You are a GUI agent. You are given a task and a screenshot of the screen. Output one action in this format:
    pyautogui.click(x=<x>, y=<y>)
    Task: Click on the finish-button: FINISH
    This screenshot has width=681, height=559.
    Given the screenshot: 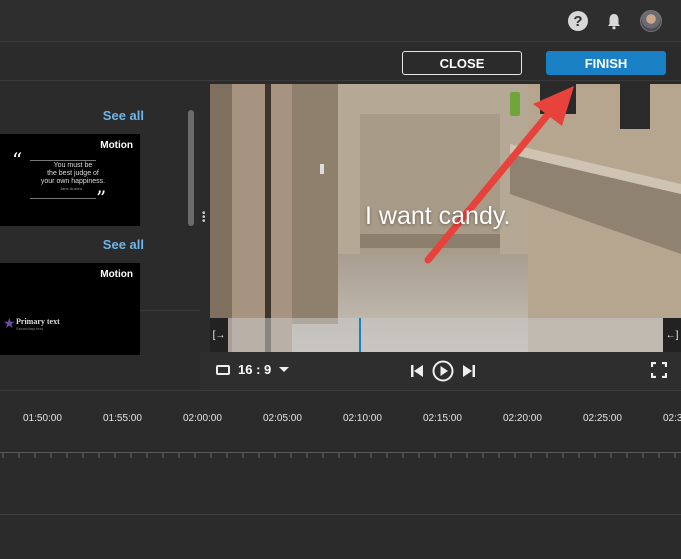 What is the action you would take?
    pyautogui.click(x=606, y=63)
    